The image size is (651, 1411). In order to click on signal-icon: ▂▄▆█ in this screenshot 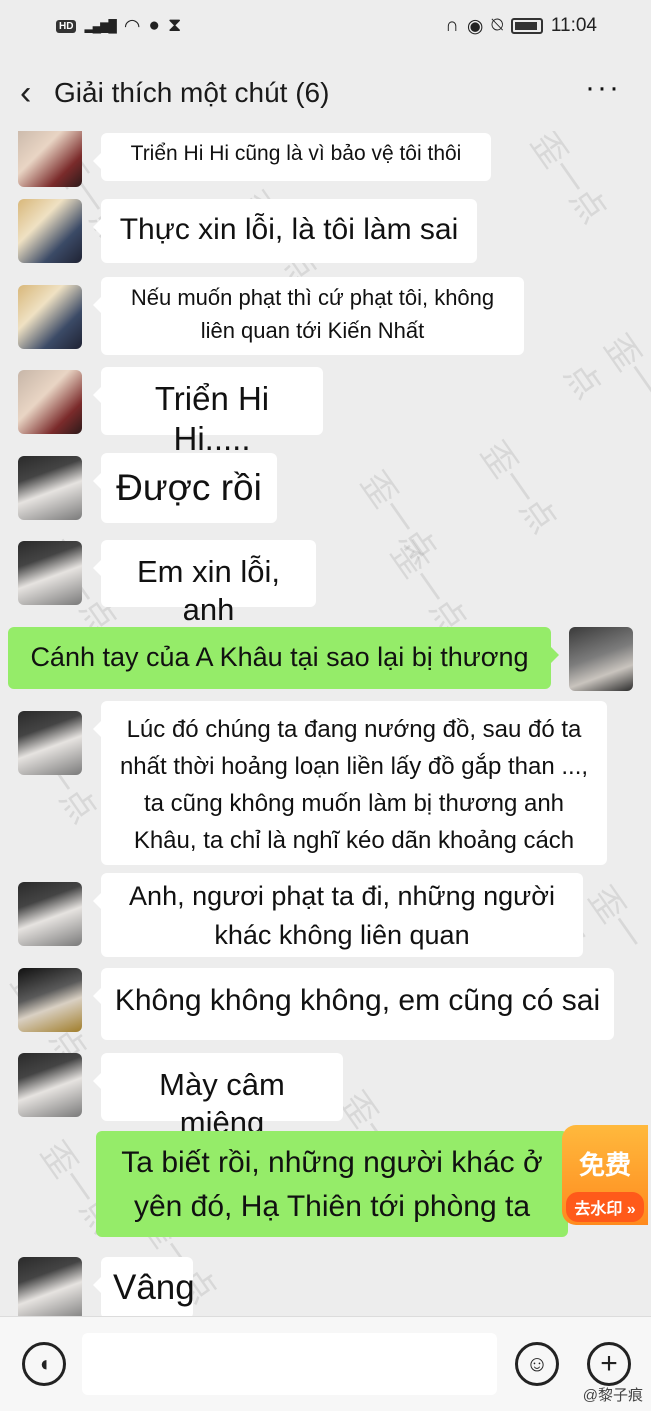, I will do `click(100, 26)`.